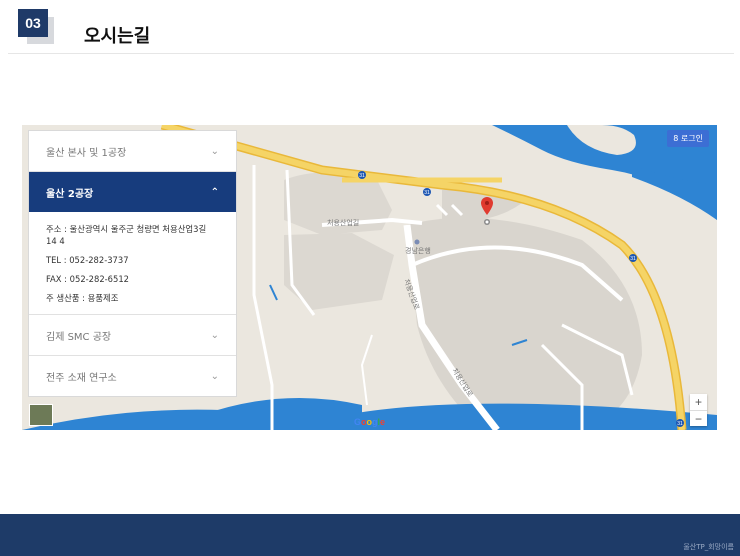 This screenshot has height=556, width=740. I want to click on user-icon: 8, so click(677, 138).